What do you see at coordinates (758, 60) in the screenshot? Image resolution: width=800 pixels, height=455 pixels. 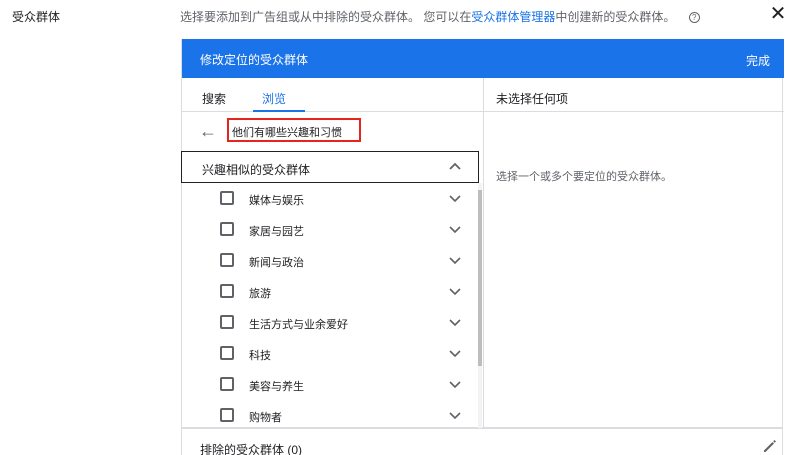 I see `done-button: 完成` at bounding box center [758, 60].